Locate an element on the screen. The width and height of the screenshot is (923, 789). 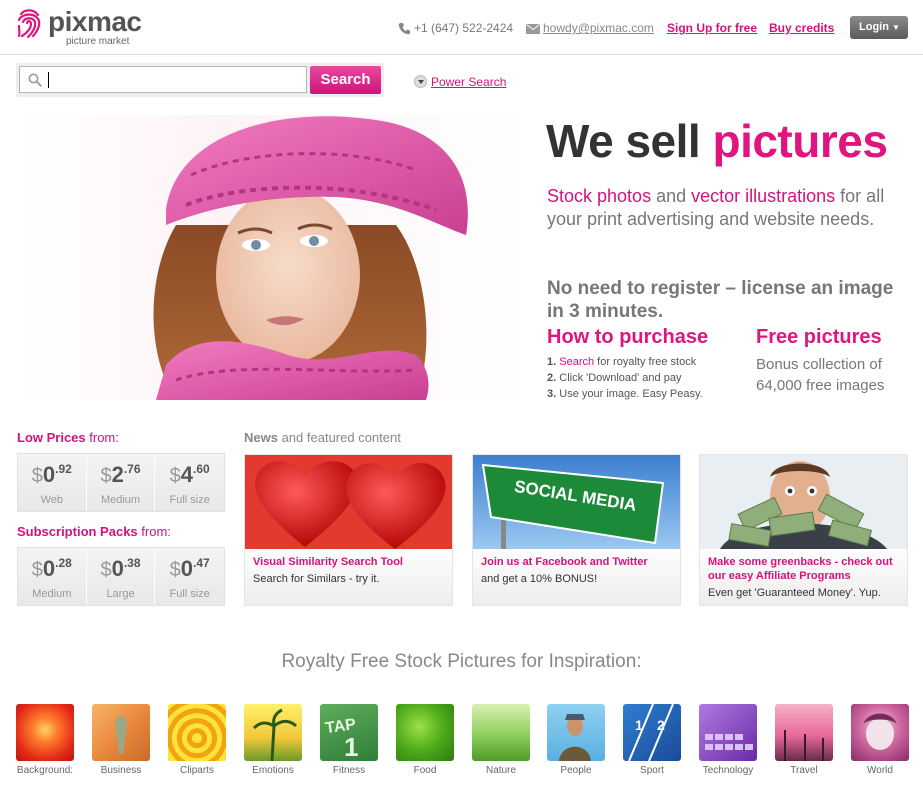
hero-title-part2: pictures is located at coordinates (800, 141).